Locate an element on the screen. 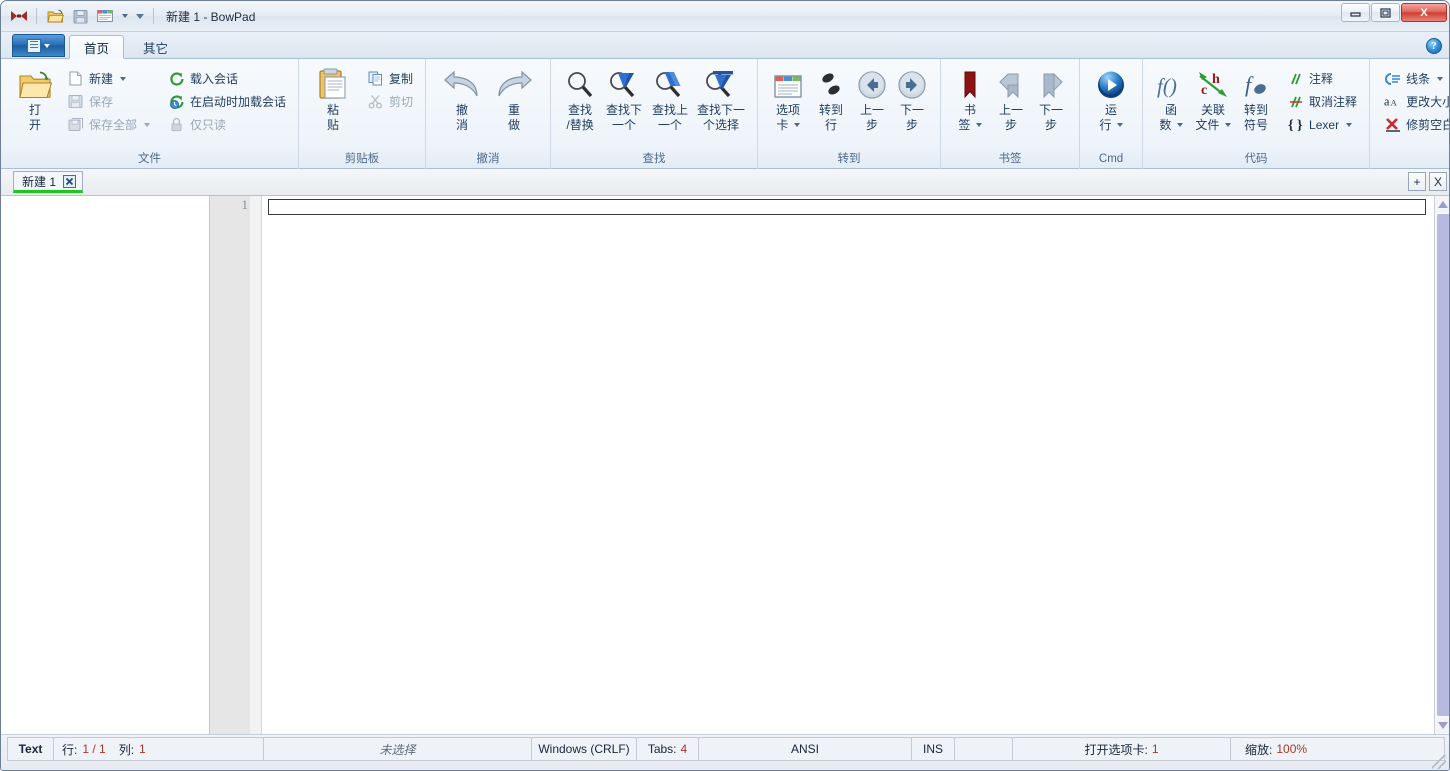 The height and width of the screenshot is (771, 1450). status-eol: Windows (CRLF) is located at coordinates (584, 749).